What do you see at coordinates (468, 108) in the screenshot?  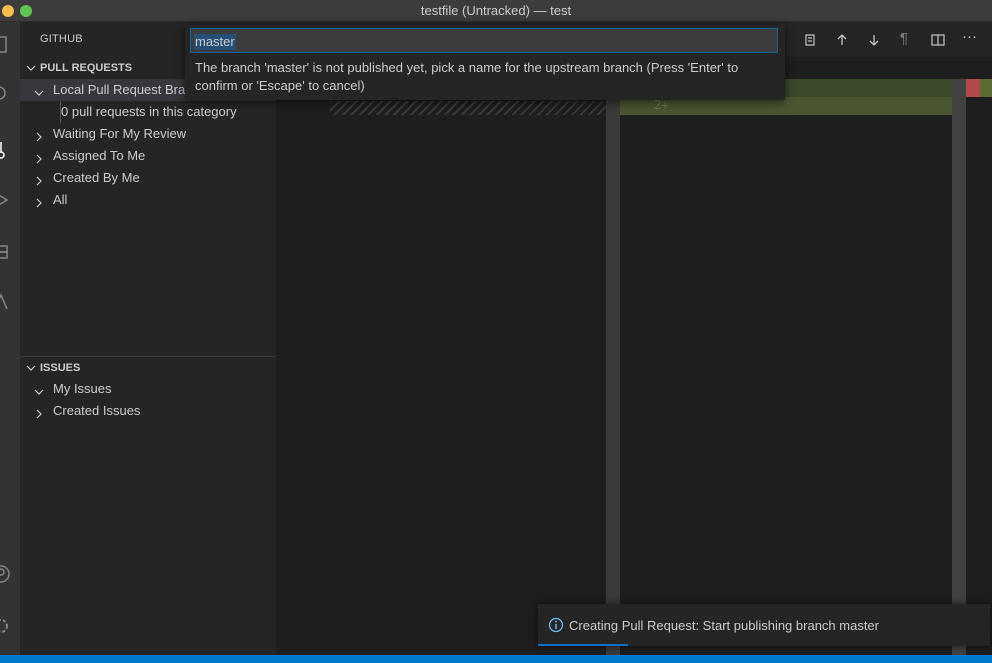 I see `diff-removed-placeholder` at bounding box center [468, 108].